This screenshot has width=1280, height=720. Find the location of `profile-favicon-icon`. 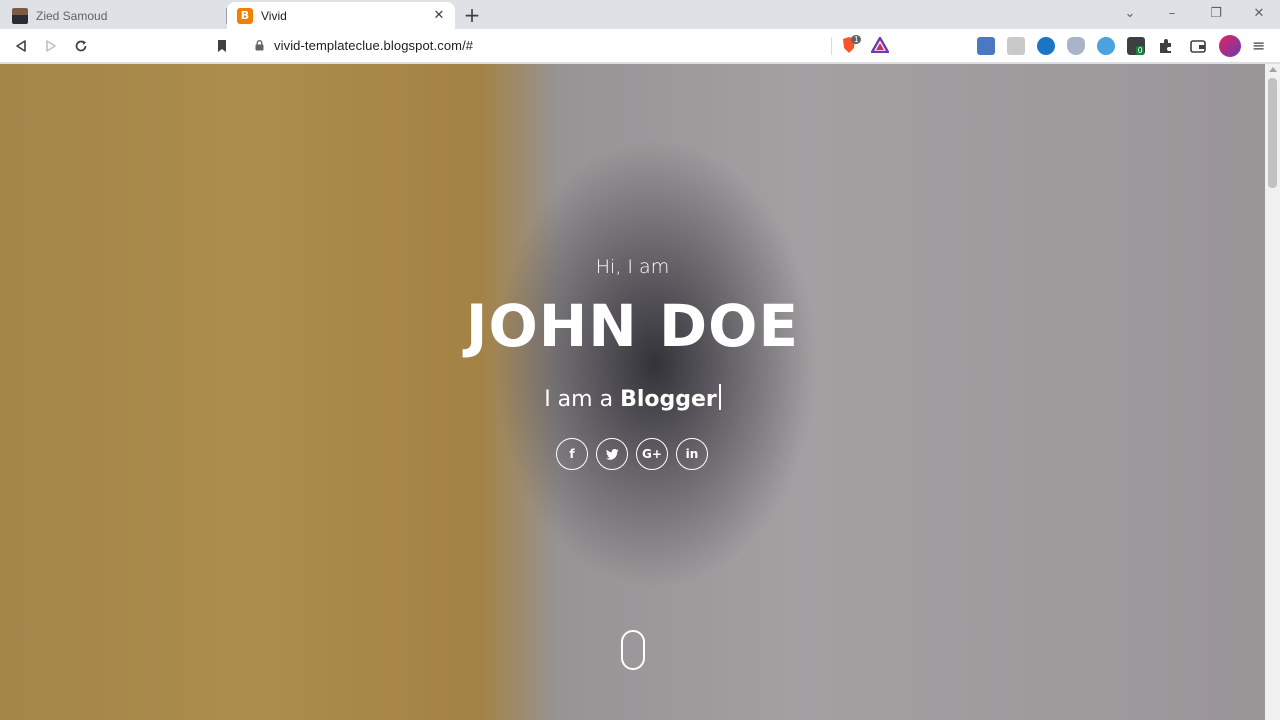

profile-favicon-icon is located at coordinates (20, 15).